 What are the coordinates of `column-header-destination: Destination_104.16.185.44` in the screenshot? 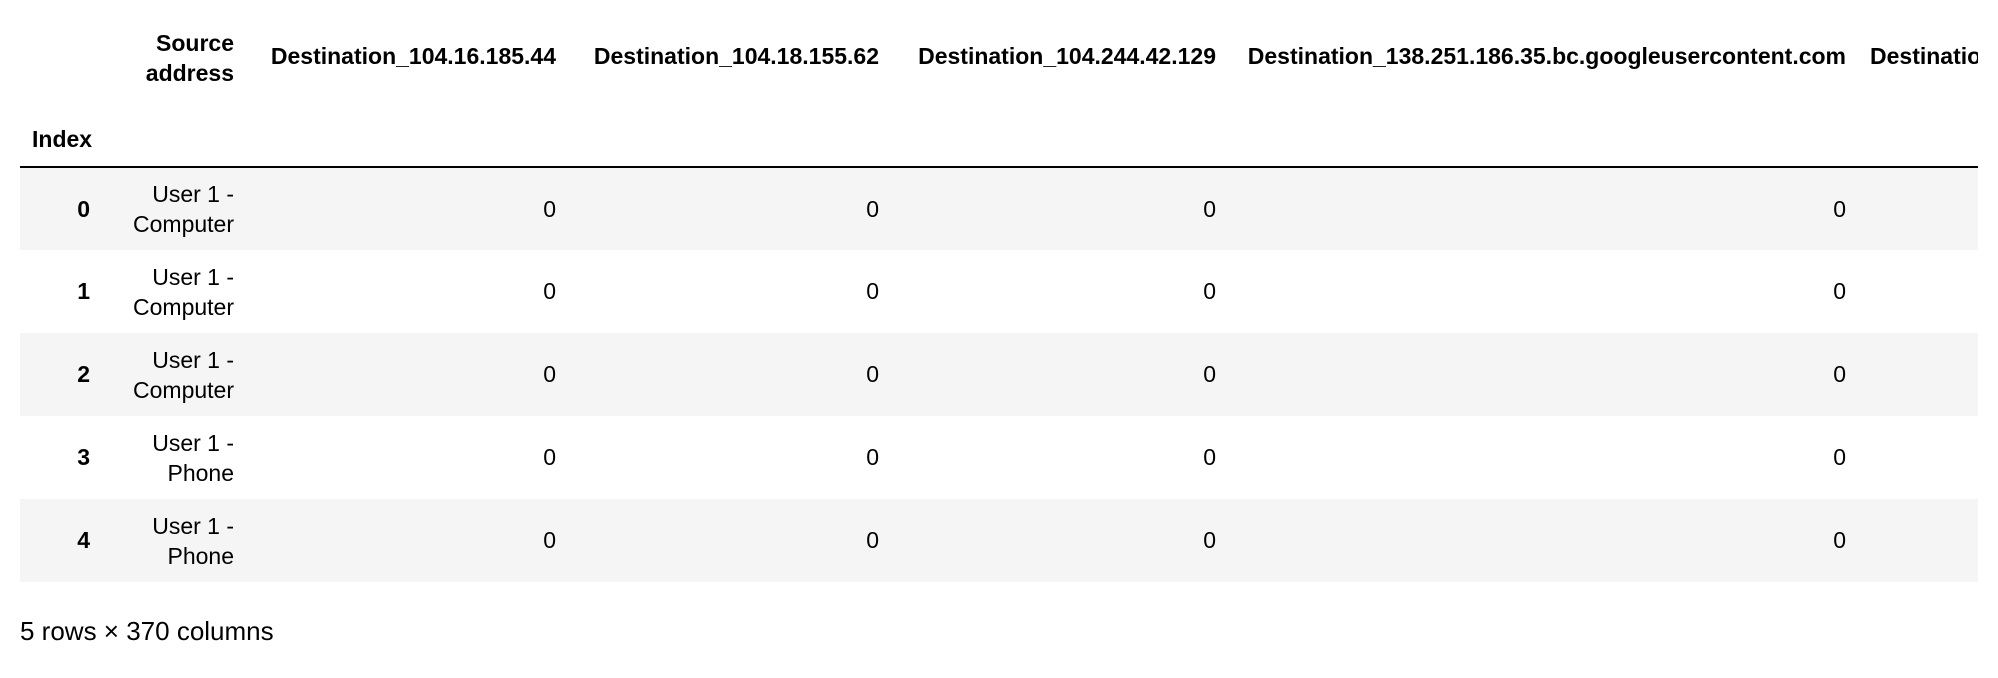 It's located at (413, 55).